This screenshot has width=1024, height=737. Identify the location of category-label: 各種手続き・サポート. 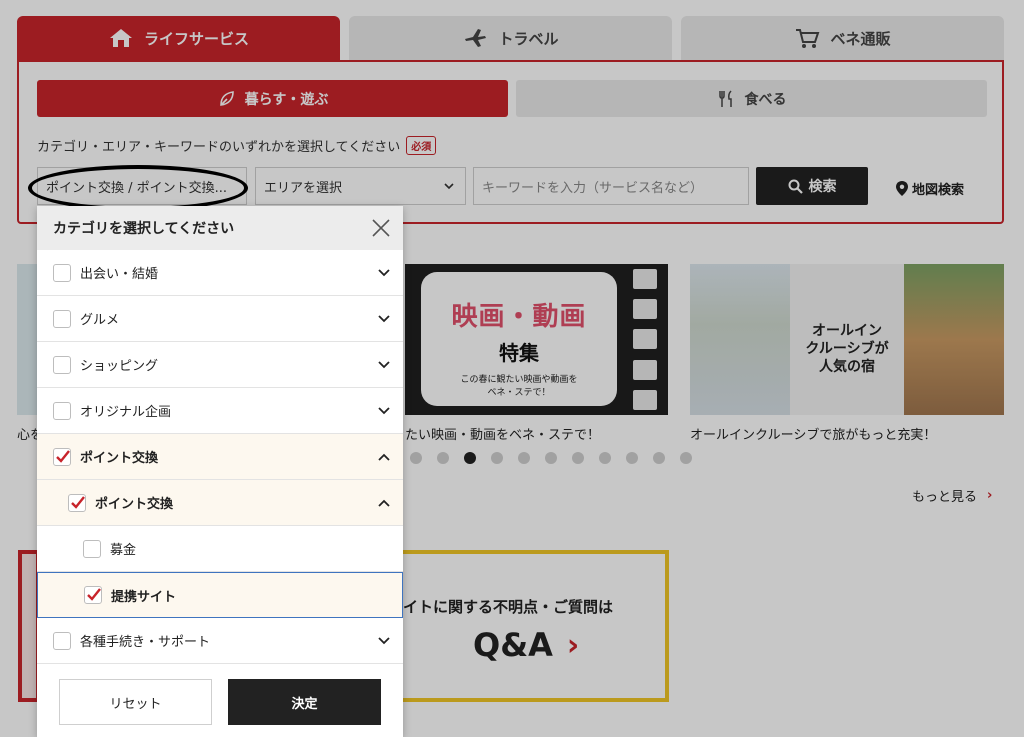
(145, 642).